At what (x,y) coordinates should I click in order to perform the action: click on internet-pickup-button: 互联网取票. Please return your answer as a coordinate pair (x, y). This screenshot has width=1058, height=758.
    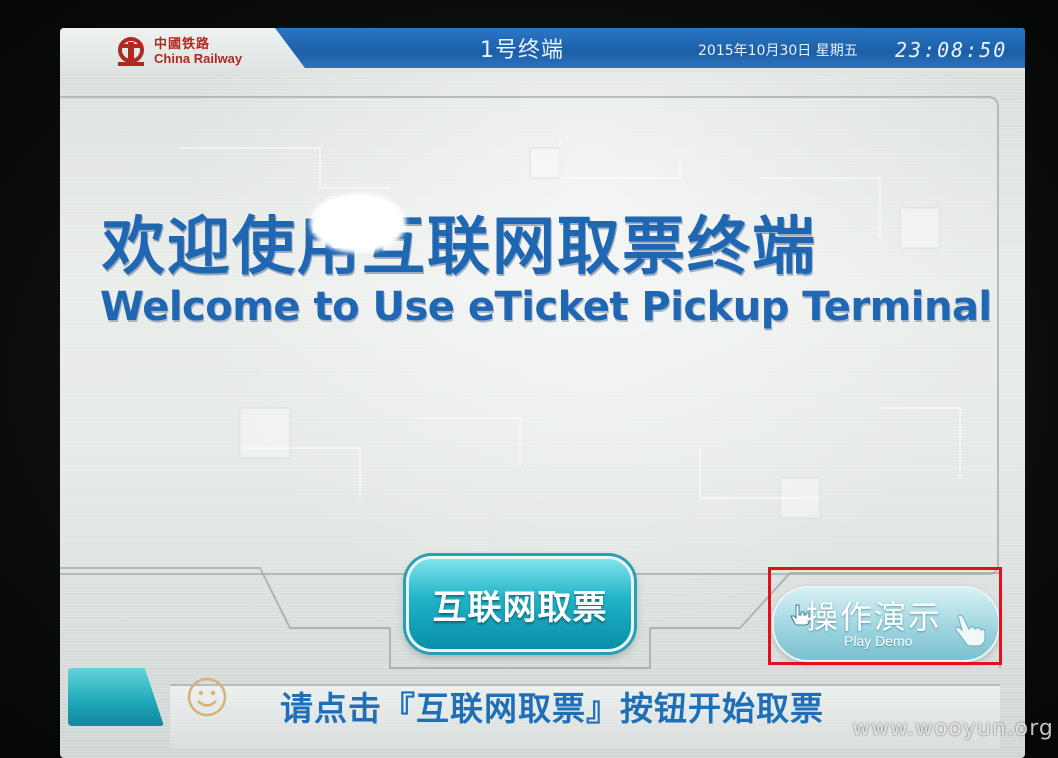
    Looking at the image, I should click on (520, 604).